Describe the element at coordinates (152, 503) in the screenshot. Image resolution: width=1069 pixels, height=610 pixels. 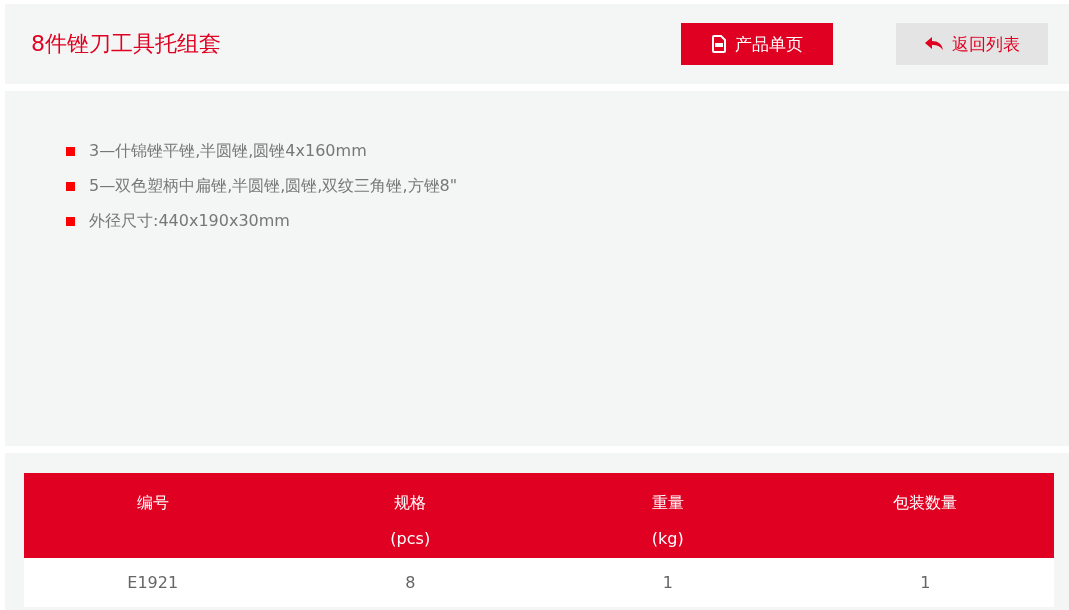
I see `column-header: 编号` at that location.